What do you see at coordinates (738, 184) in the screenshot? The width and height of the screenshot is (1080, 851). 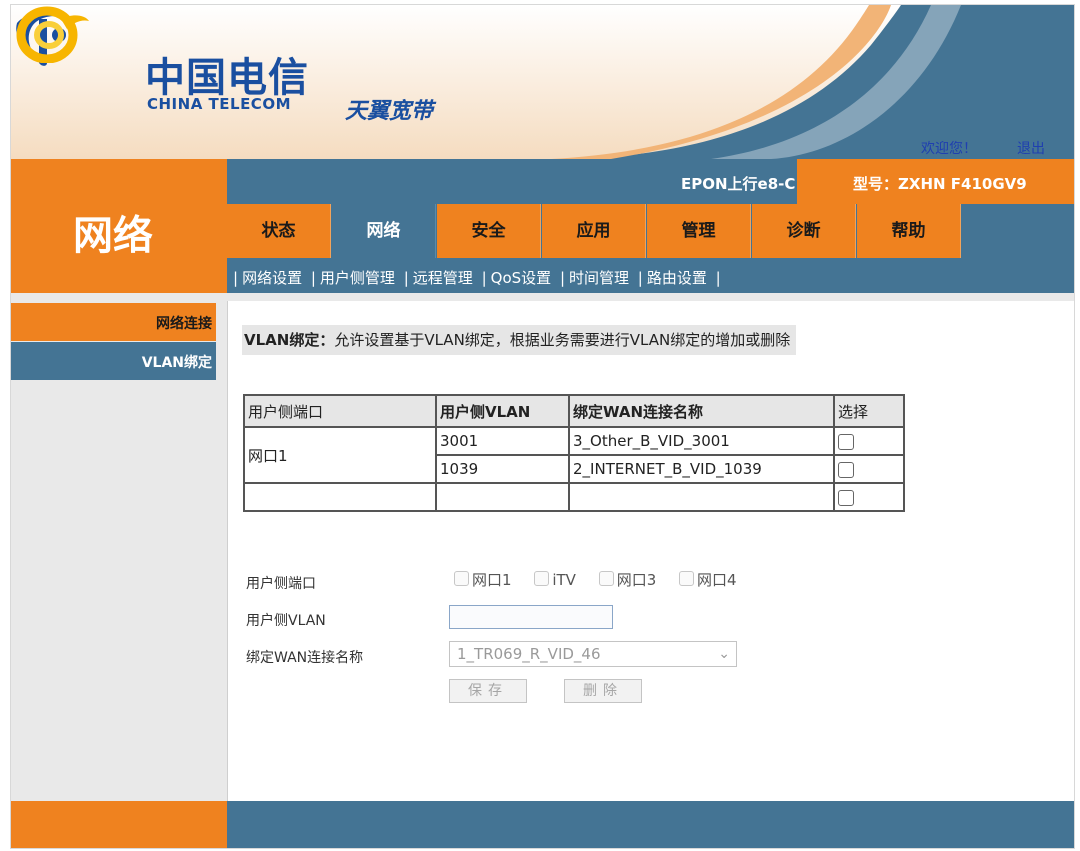 I see `epon-label: EPON上行e8-C` at bounding box center [738, 184].